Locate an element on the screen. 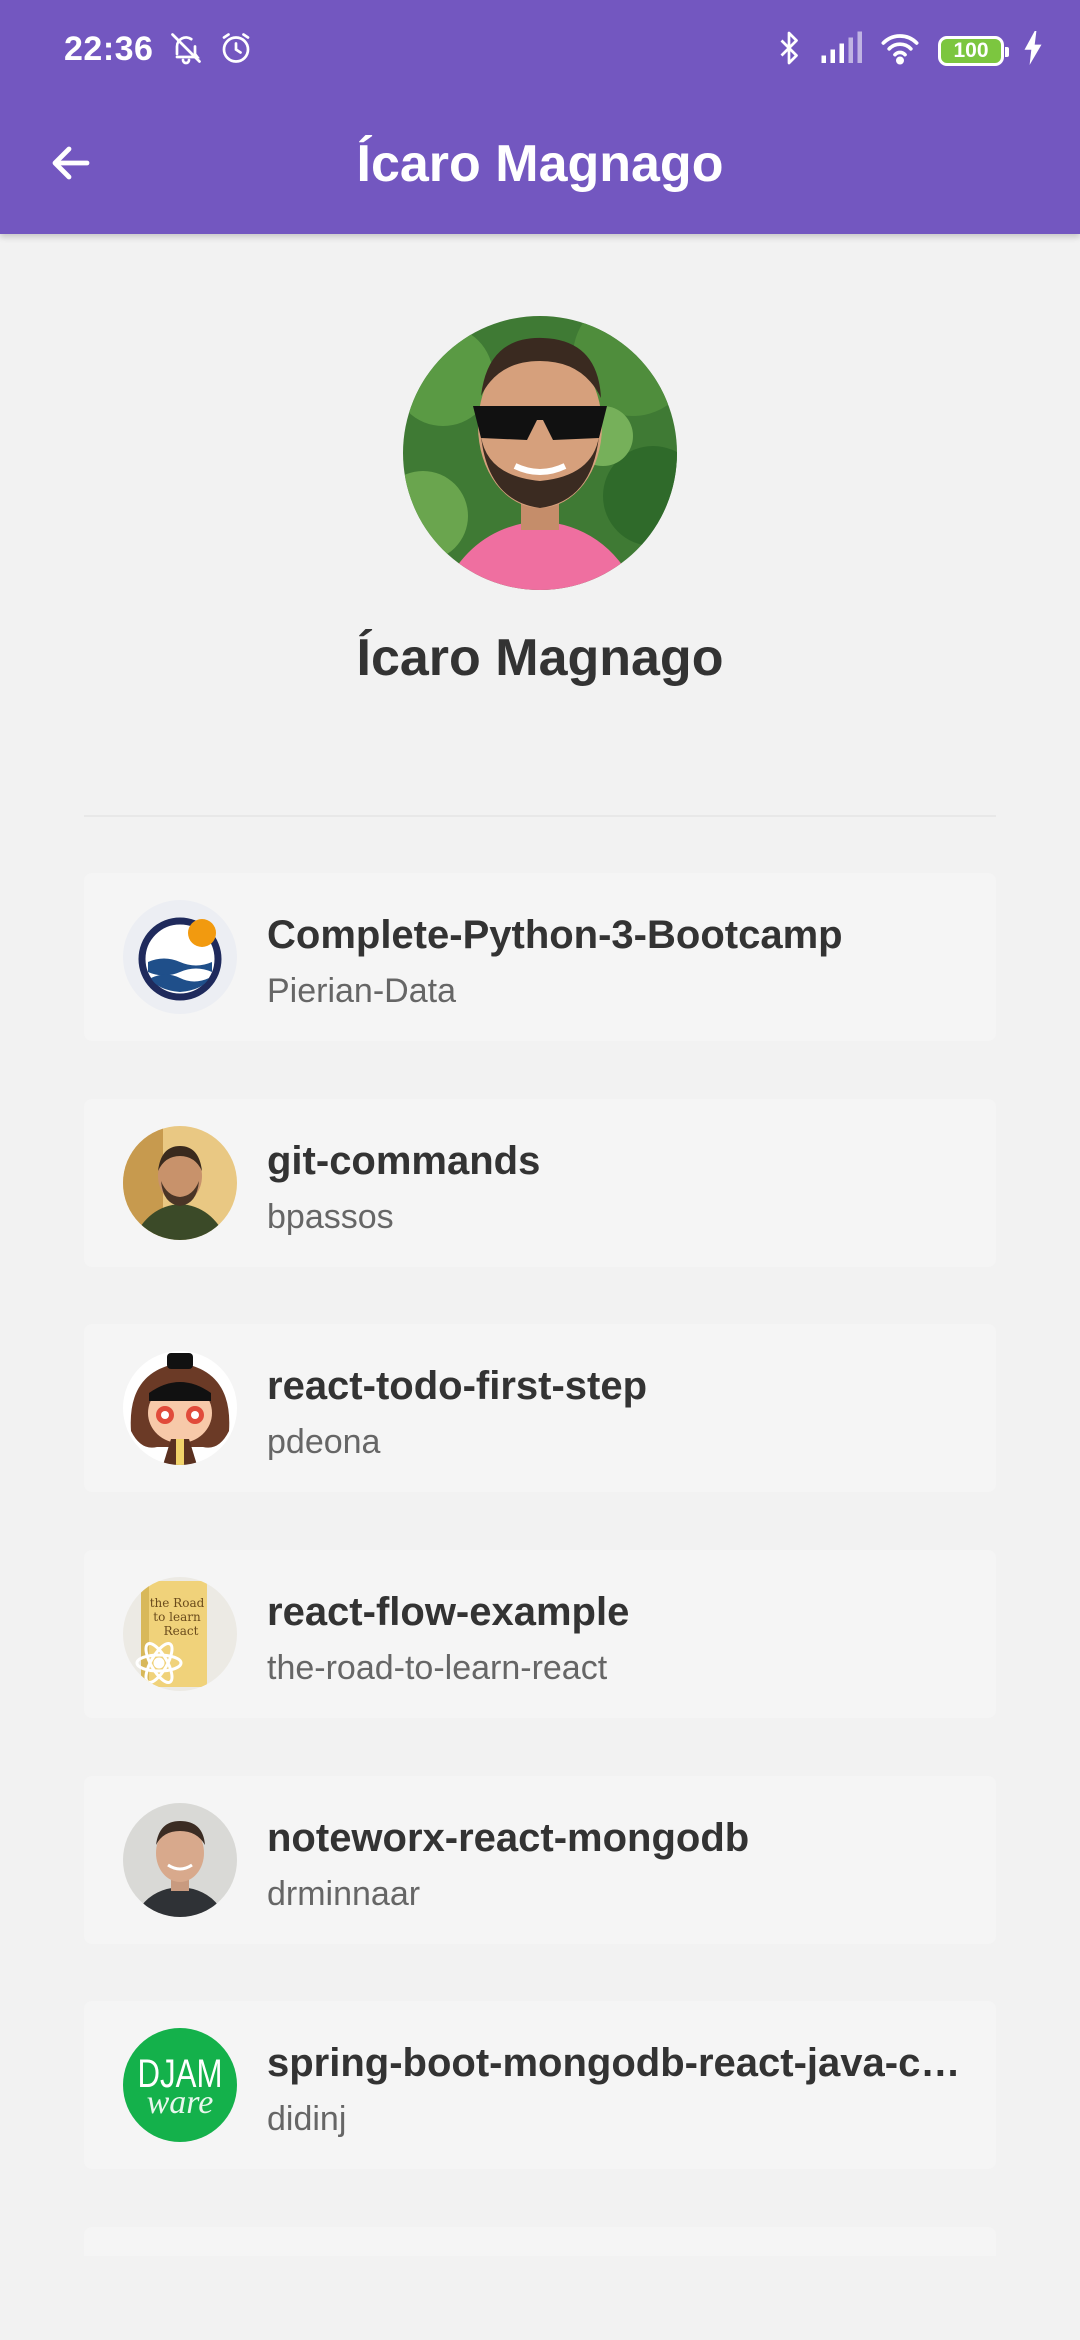 This screenshot has width=1080, height=2340. charging-icon is located at coordinates (1033, 50).